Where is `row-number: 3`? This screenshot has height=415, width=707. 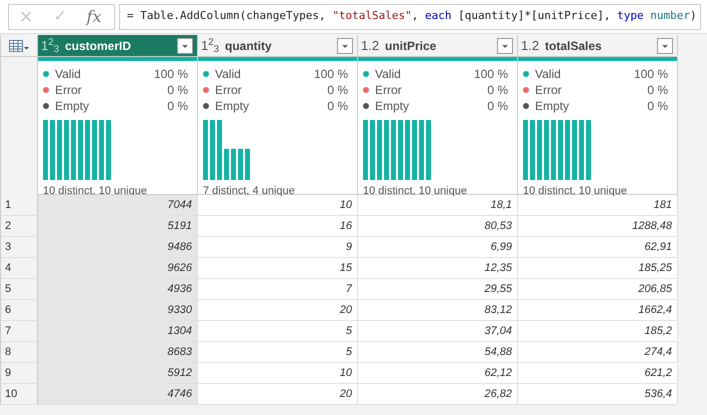 row-number: 3 is located at coordinates (19, 247).